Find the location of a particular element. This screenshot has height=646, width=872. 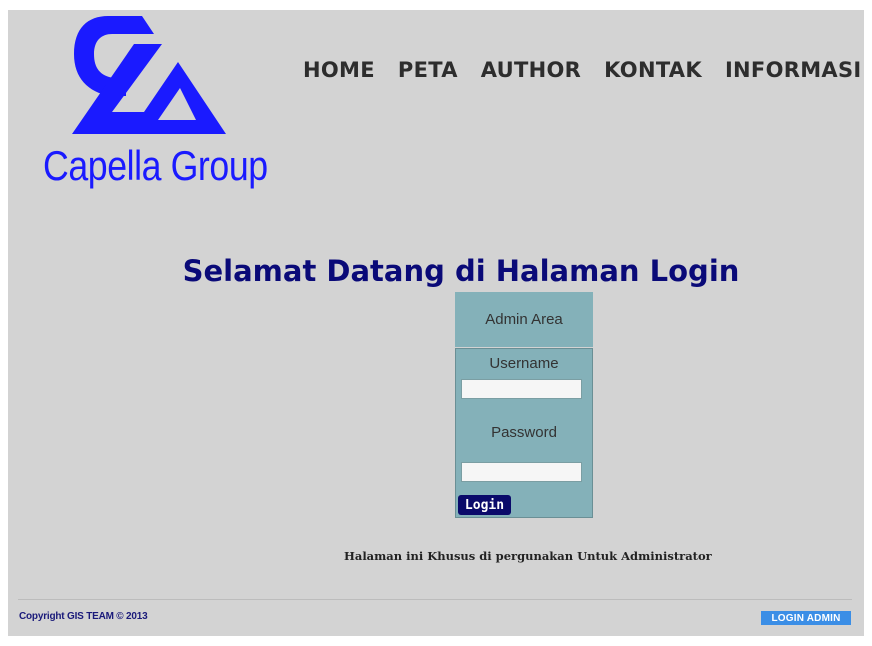

nav-item-home: HOME is located at coordinates (339, 70).